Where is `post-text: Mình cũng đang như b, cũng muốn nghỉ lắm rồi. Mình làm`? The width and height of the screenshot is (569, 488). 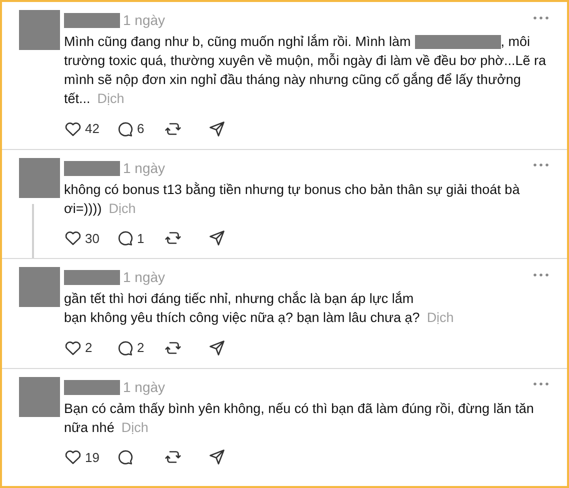
post-text: Mình cũng đang như b, cũng muốn nghỉ lắm rồi. Mình làm is located at coordinates (237, 42).